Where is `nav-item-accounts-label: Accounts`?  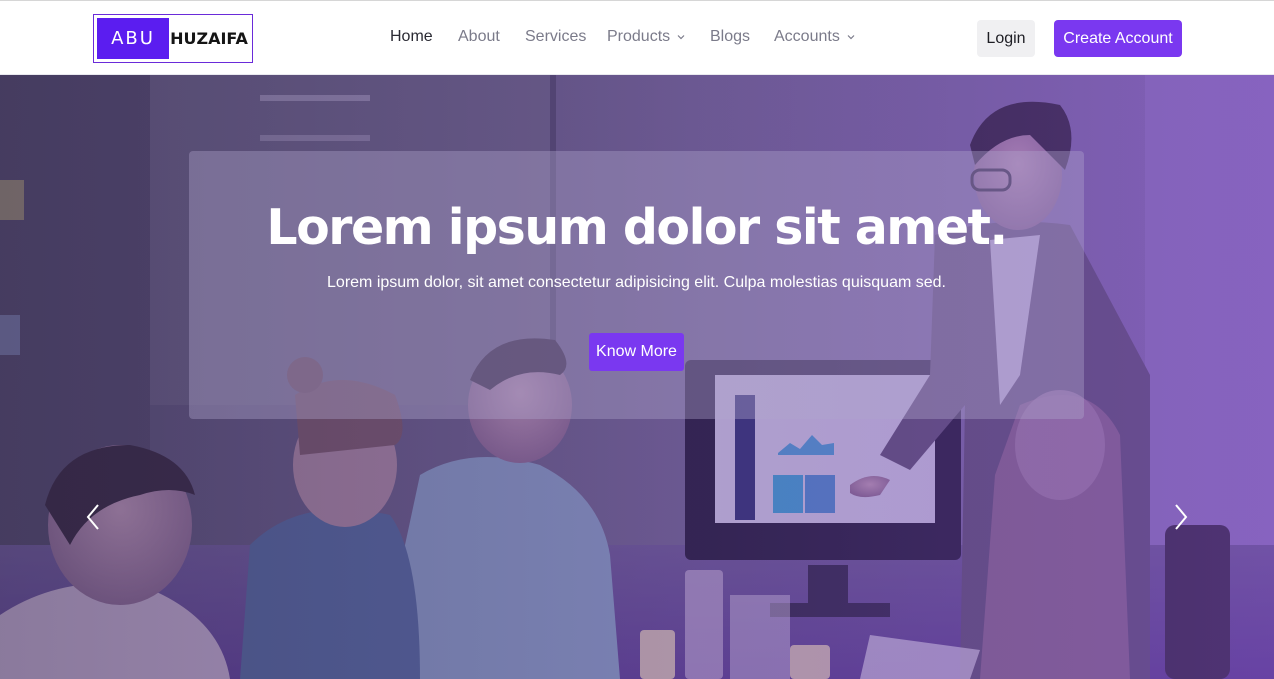
nav-item-accounts-label: Accounts is located at coordinates (807, 36).